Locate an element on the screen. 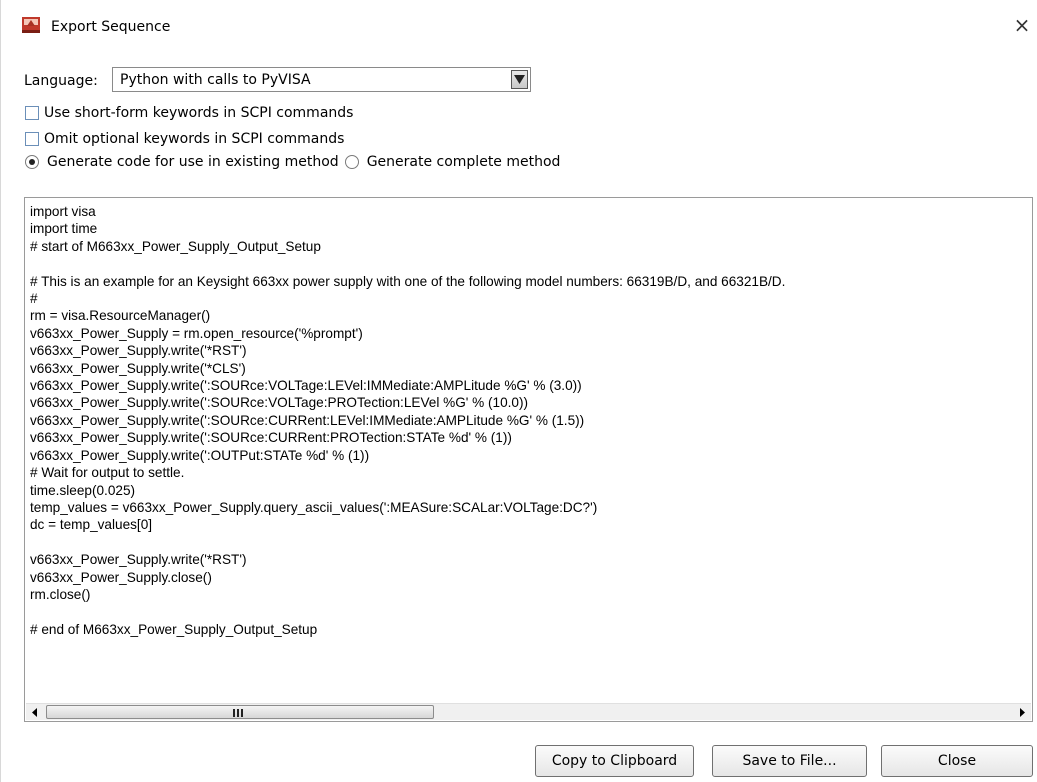 The image size is (1037, 782). scroll-left-arrow-icon is located at coordinates (35, 712).